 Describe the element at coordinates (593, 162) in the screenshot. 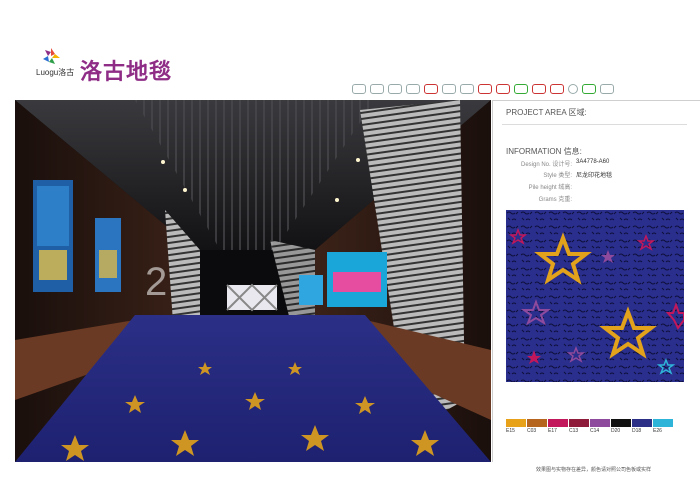

I see `design-no-value: 3A4778-A60` at that location.